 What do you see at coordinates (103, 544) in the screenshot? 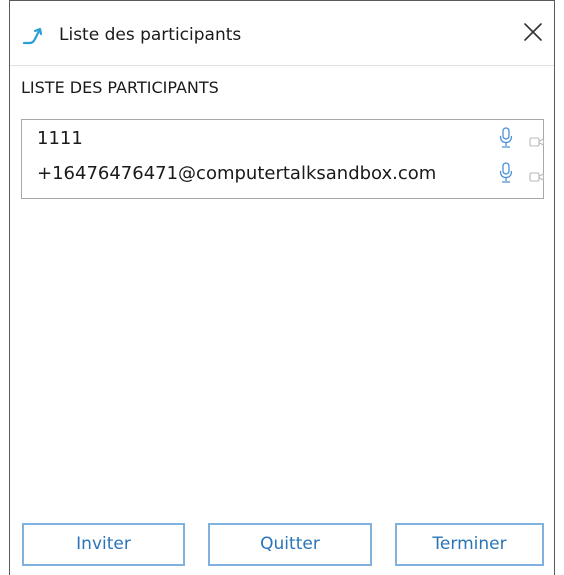
I see `invite-button: Inviter` at bounding box center [103, 544].